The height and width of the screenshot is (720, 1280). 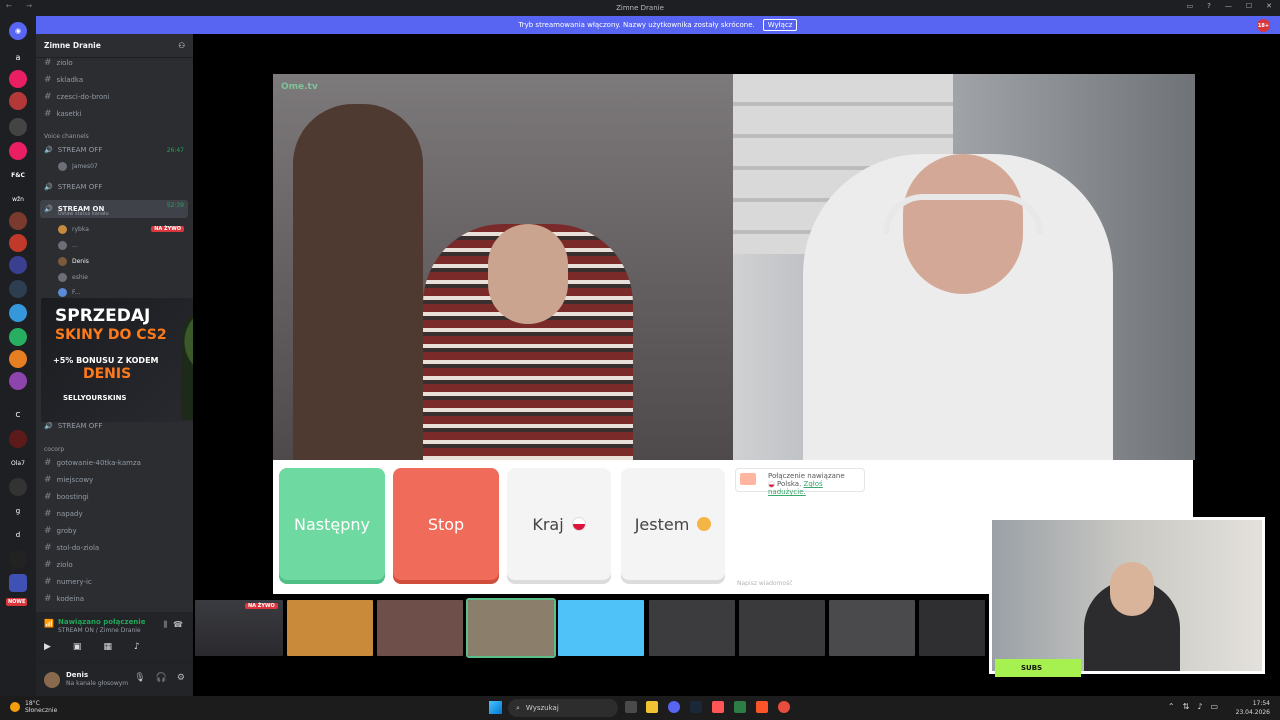 I want to click on taskbar-search: ⌕ Wyszukaj, so click(x=563, y=708).